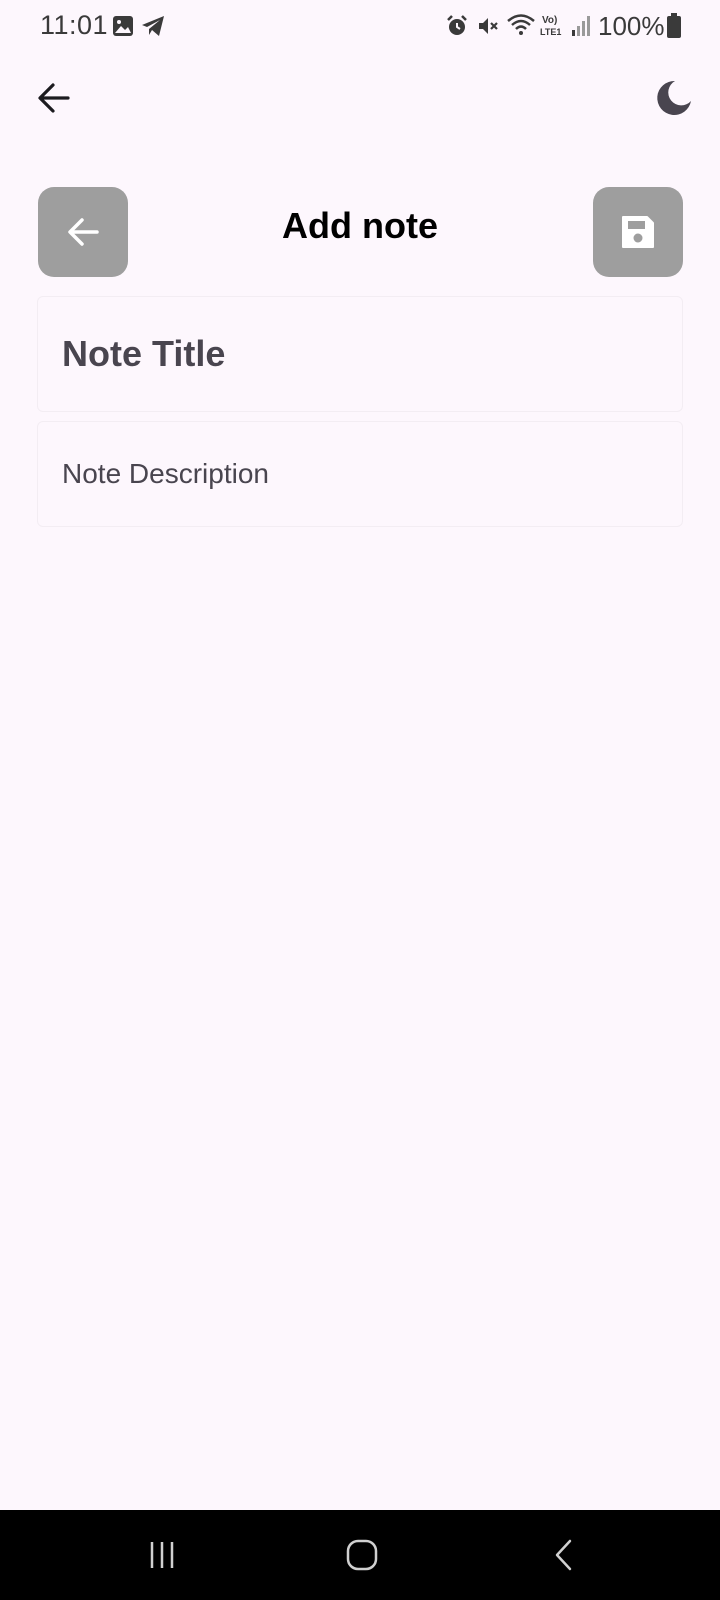 The image size is (720, 1600). I want to click on moon-icon, so click(674, 97).